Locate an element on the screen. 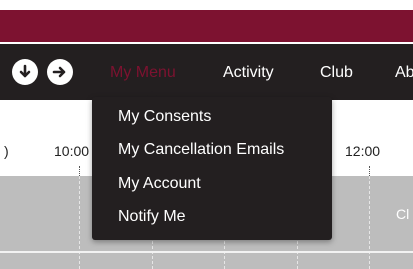 The height and width of the screenshot is (269, 413). menu-item-my-cancellation-emails: My Cancellation Emails is located at coordinates (201, 150).